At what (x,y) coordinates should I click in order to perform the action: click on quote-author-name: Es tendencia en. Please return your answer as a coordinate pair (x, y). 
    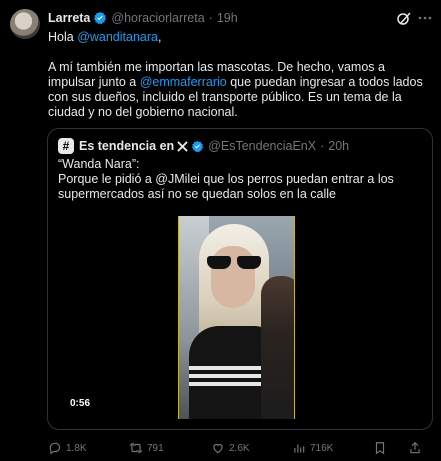
    Looking at the image, I should click on (126, 146).